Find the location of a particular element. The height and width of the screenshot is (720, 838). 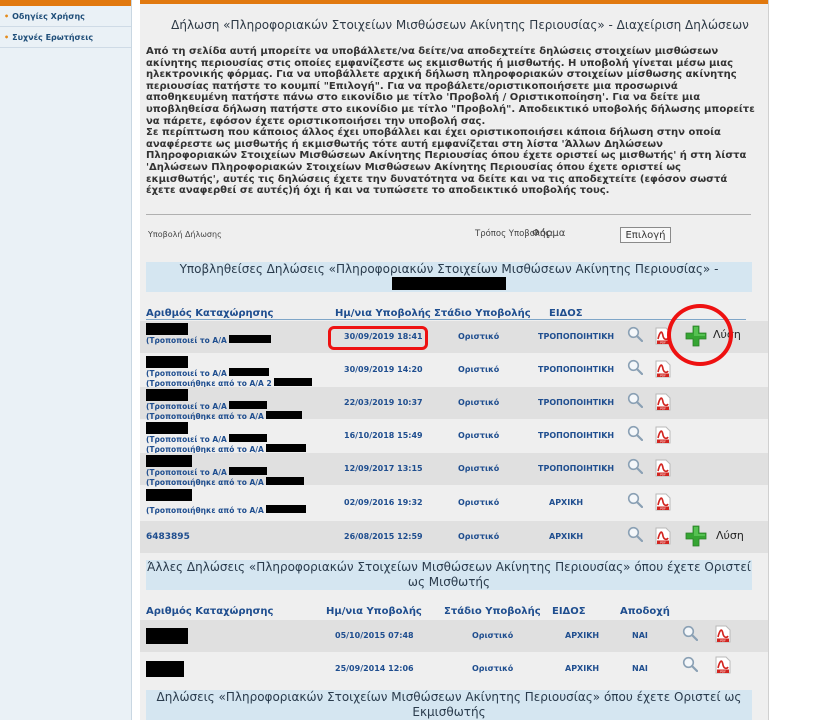

divider is located at coordinates (448, 214).